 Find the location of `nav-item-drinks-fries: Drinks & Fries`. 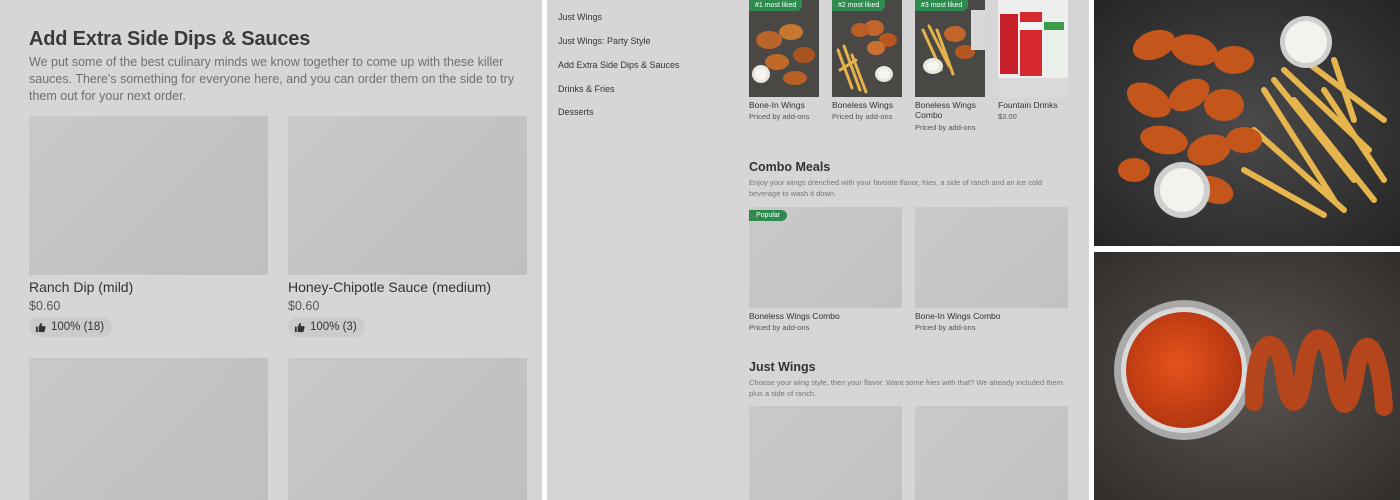

nav-item-drinks-fries: Drinks & Fries is located at coordinates (586, 89).